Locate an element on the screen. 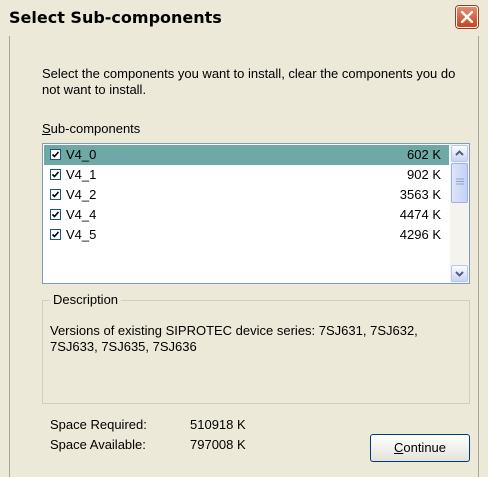 The width and height of the screenshot is (488, 477). item-size: 4474 K is located at coordinates (420, 214).